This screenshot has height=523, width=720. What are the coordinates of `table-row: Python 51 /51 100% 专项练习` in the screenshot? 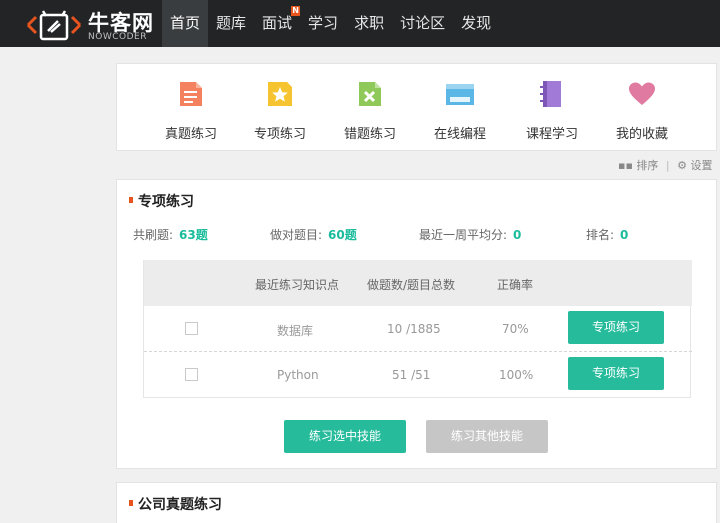 It's located at (418, 375).